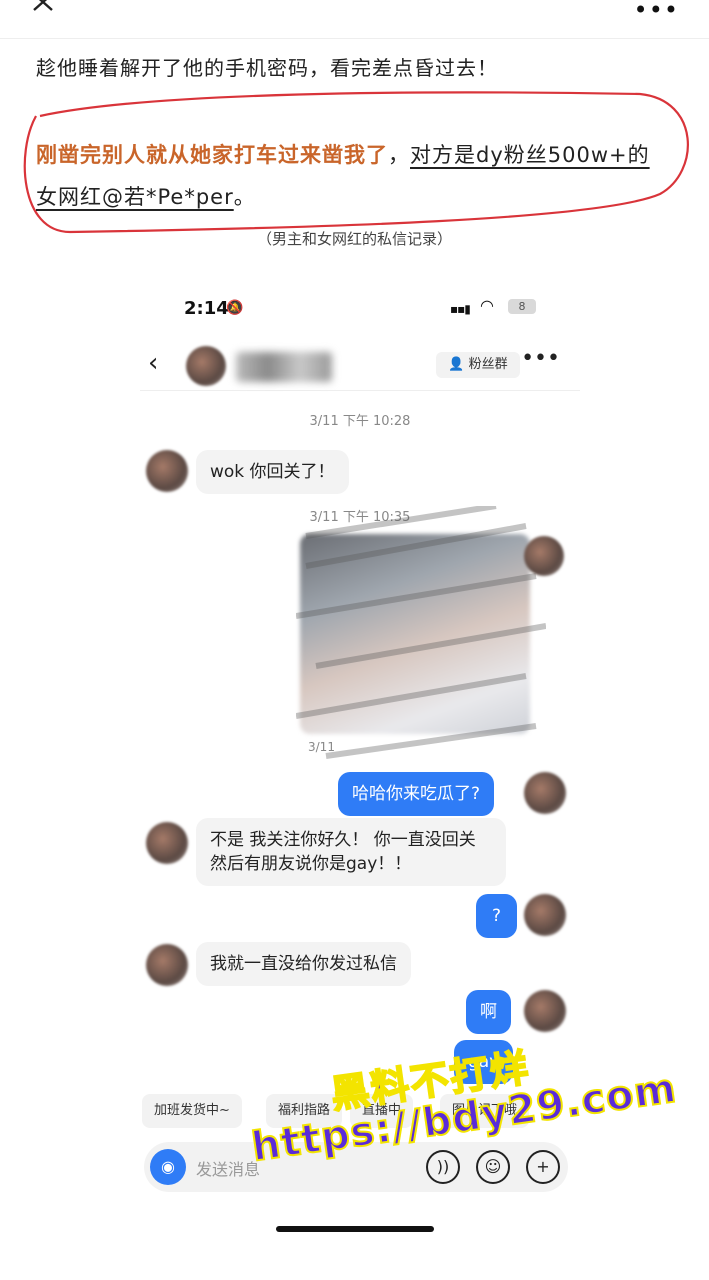 The width and height of the screenshot is (709, 1280). What do you see at coordinates (360, 366) in the screenshot?
I see `chat-header: ‹ 👤 粉丝群 •••` at bounding box center [360, 366].